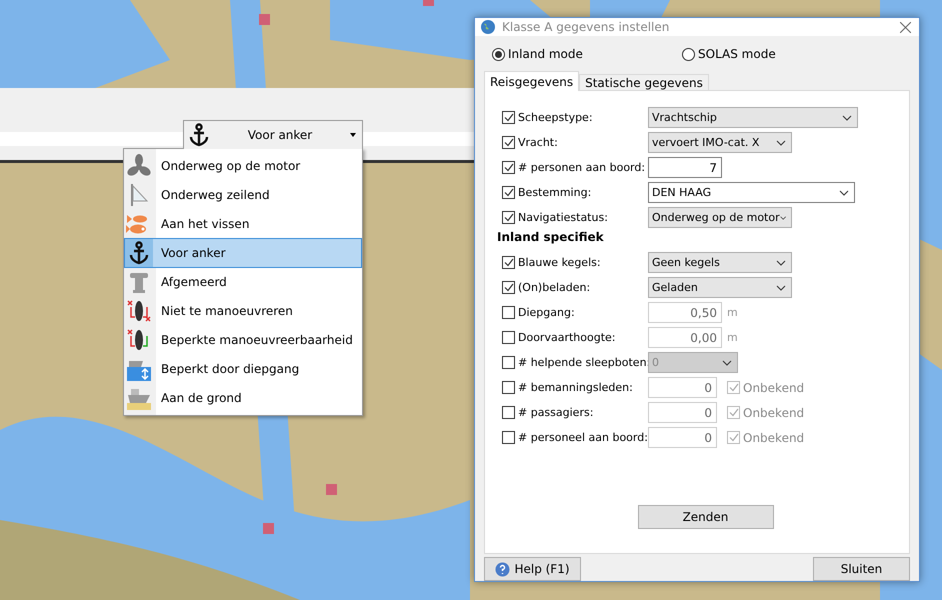  I want to click on radio-label: SOLAS mode, so click(737, 54).